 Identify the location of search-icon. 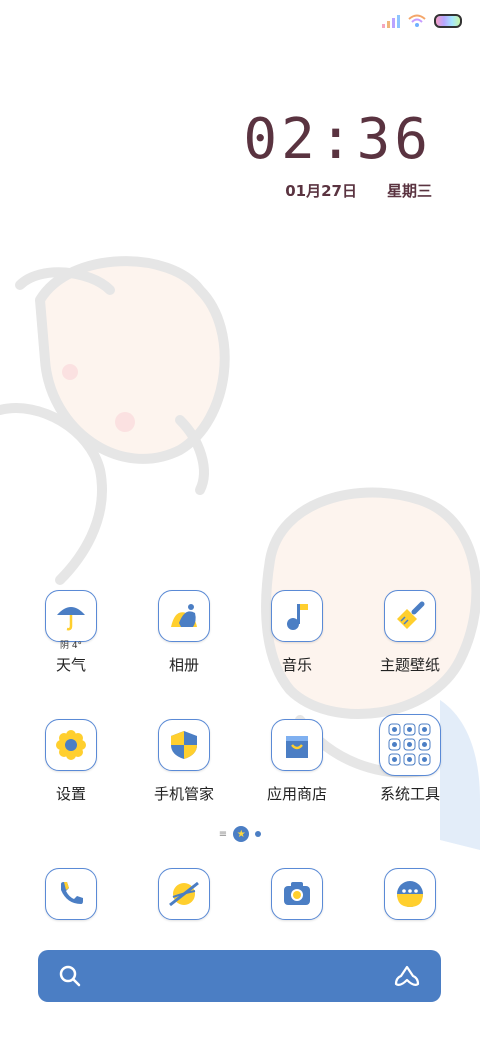
(70, 976).